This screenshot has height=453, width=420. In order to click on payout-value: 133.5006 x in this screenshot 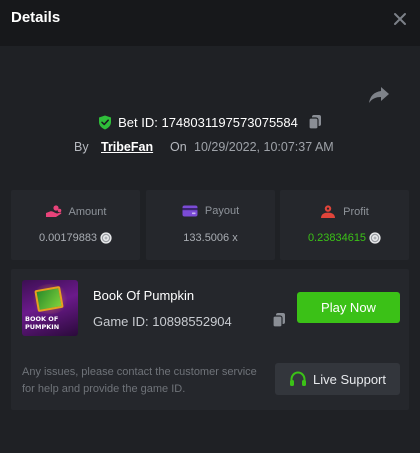, I will do `click(210, 238)`.